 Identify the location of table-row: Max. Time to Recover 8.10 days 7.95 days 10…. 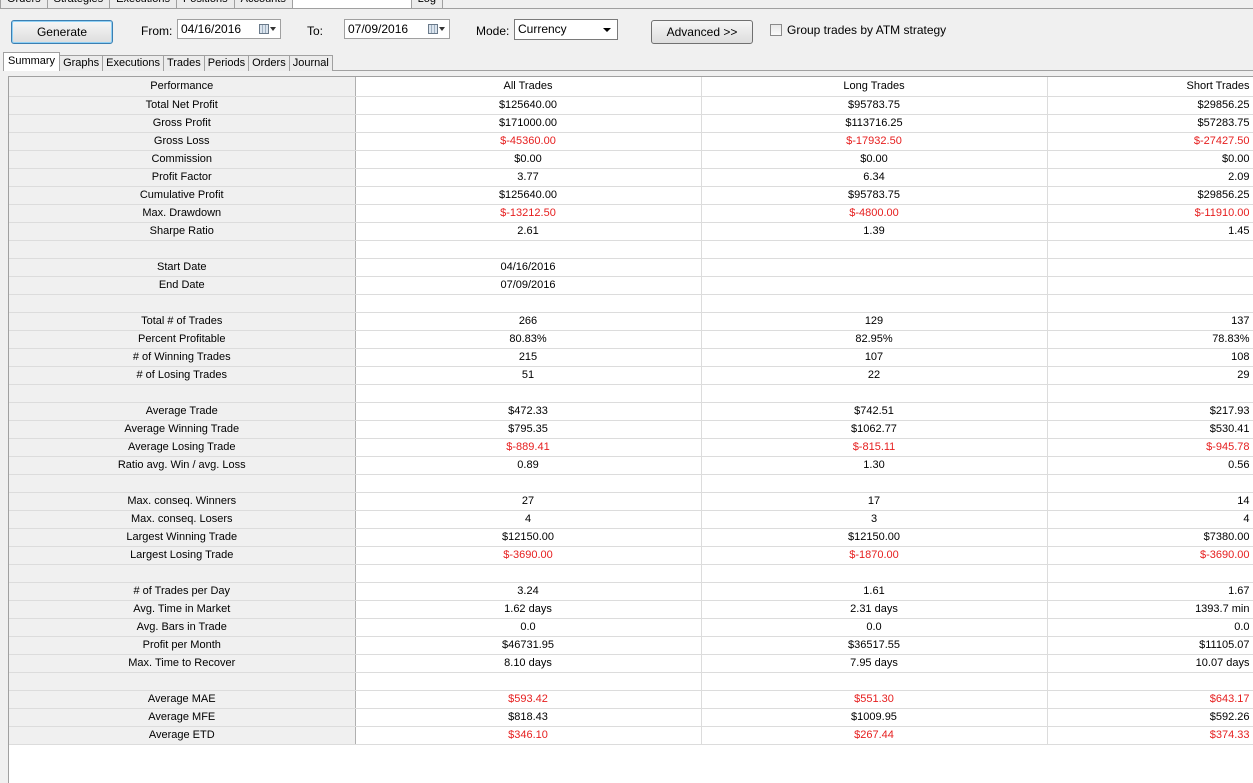
(631, 663).